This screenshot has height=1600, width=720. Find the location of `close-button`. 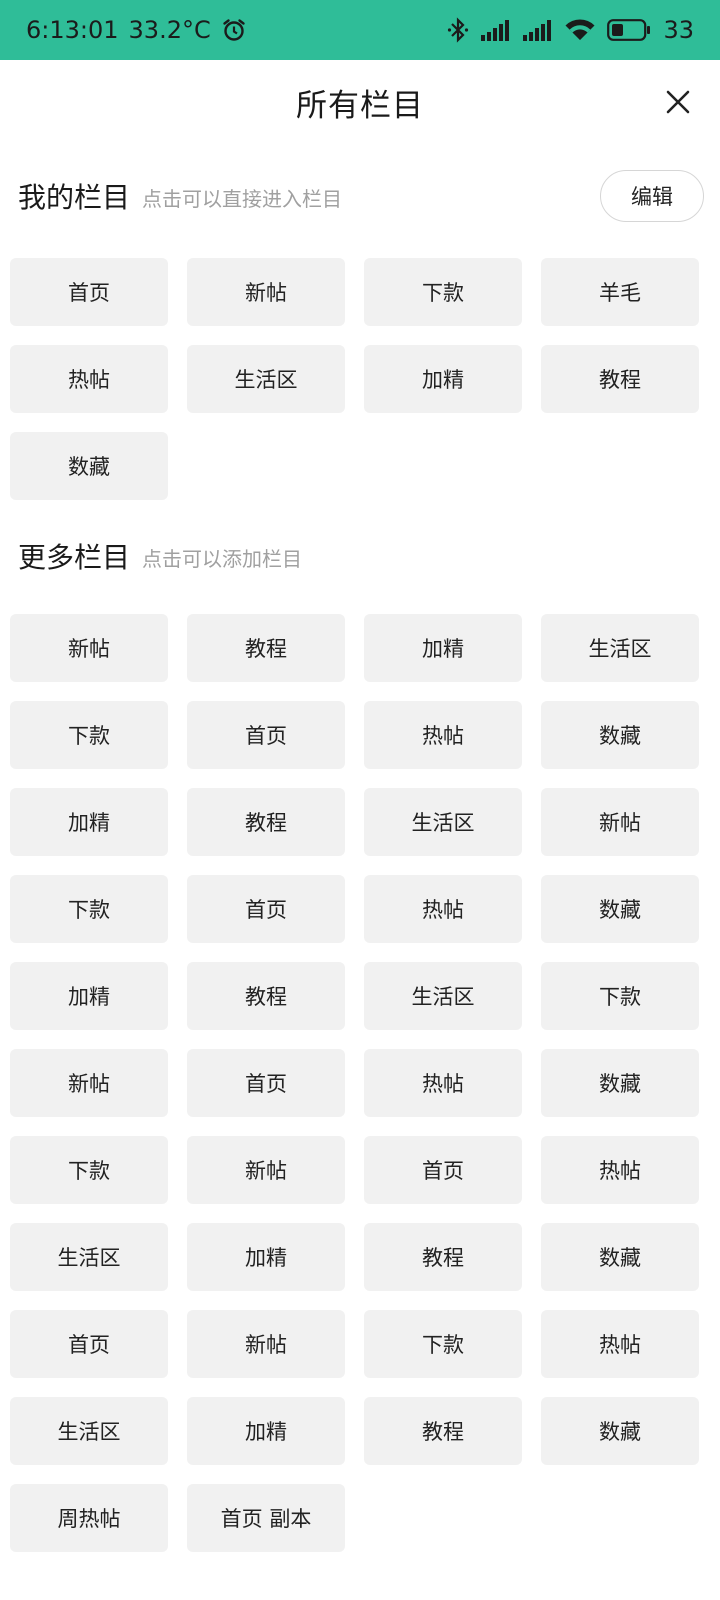

close-button is located at coordinates (678, 102).